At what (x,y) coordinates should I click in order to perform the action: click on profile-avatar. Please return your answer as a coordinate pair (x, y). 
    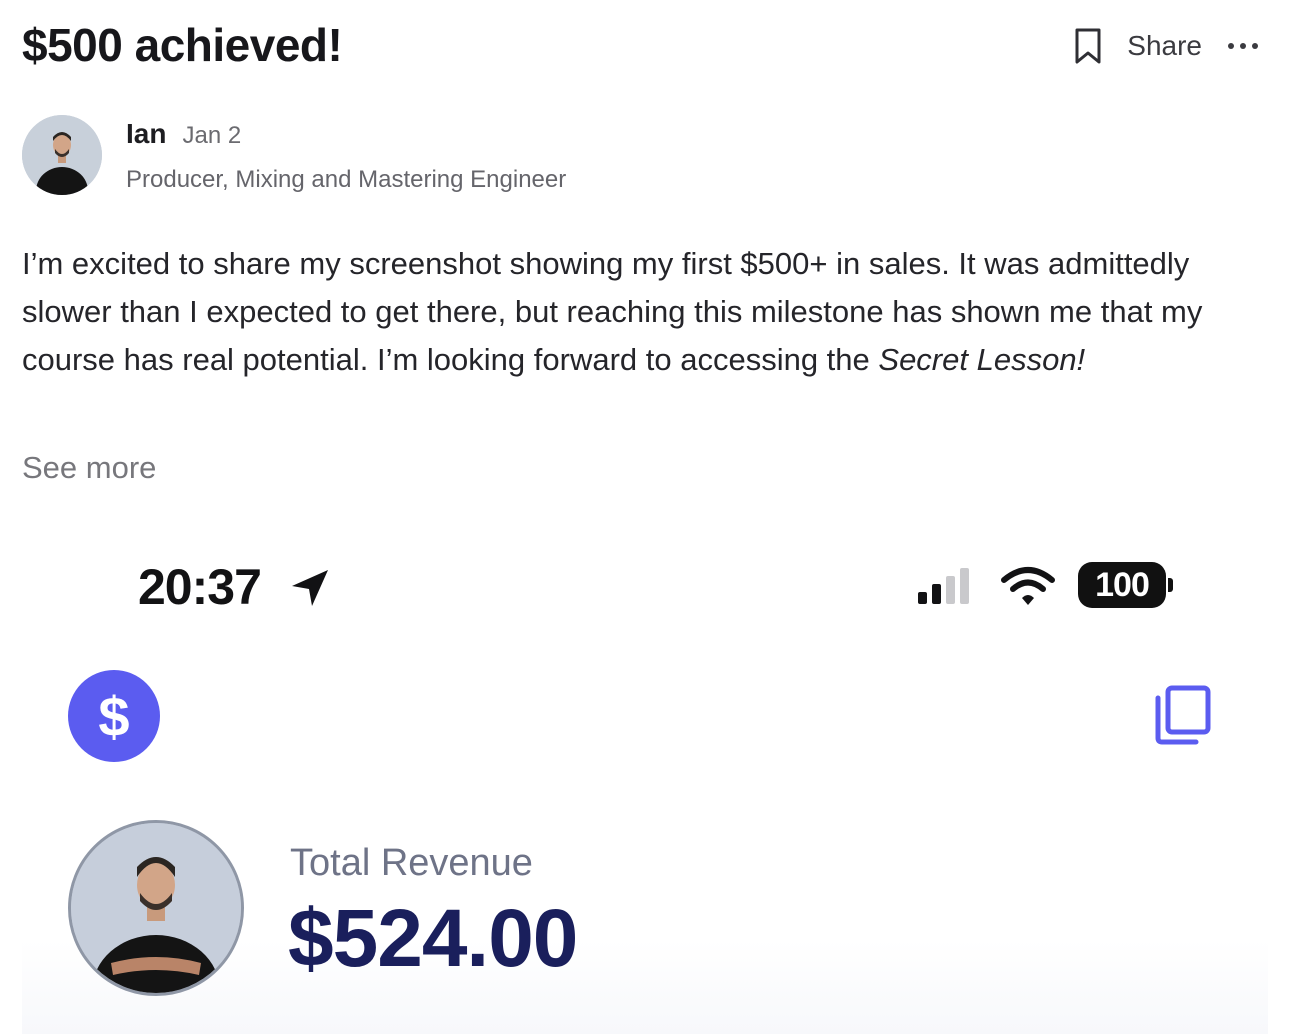
    Looking at the image, I should click on (156, 908).